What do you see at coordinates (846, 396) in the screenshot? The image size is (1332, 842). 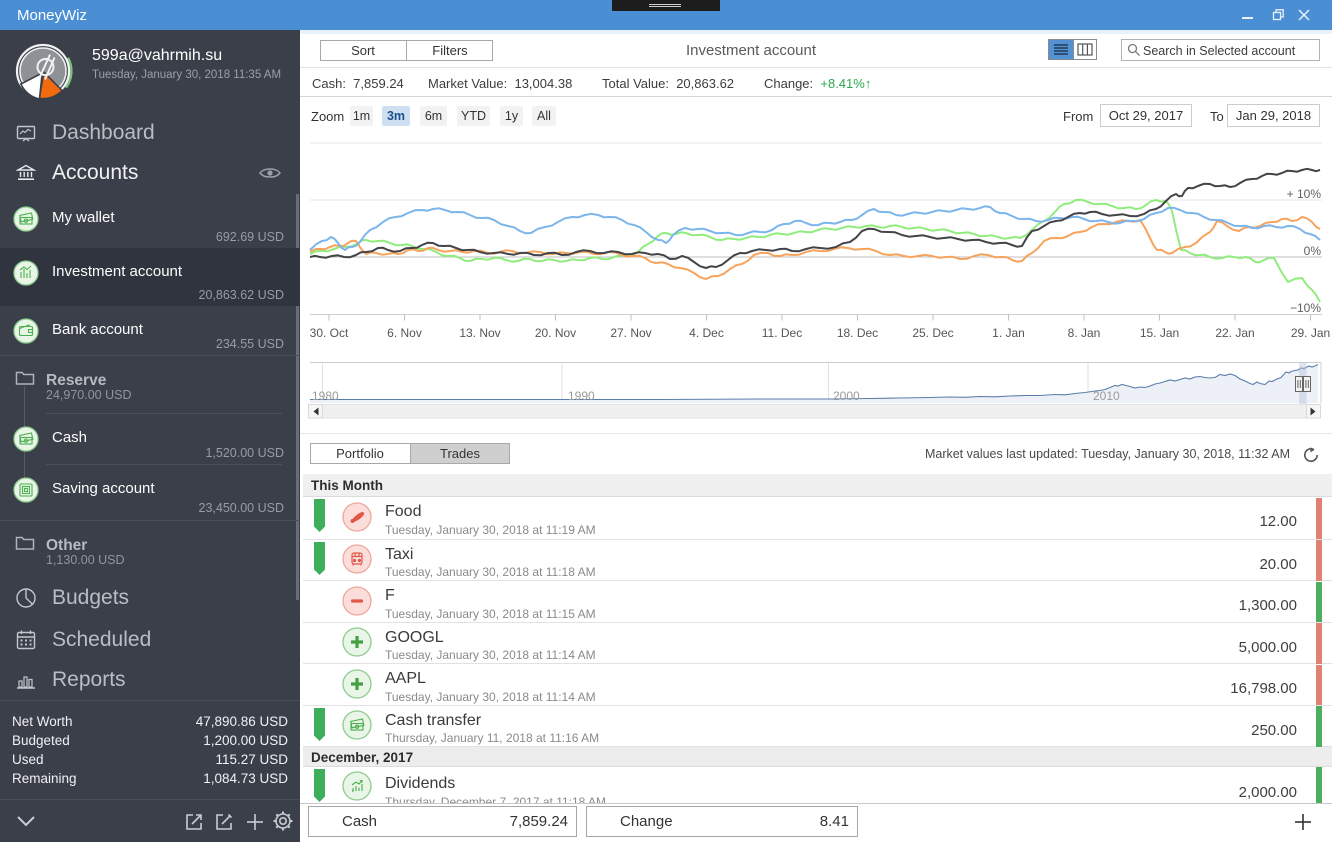 I see `svg-text: 2000` at bounding box center [846, 396].